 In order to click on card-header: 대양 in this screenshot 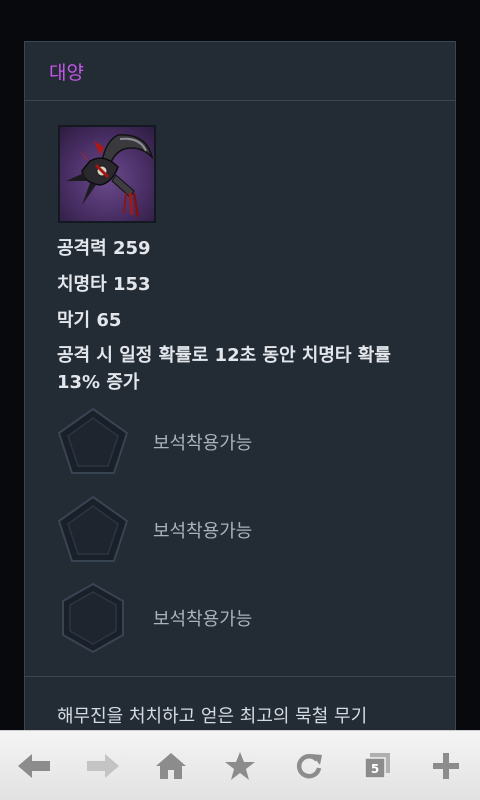, I will do `click(240, 71)`.